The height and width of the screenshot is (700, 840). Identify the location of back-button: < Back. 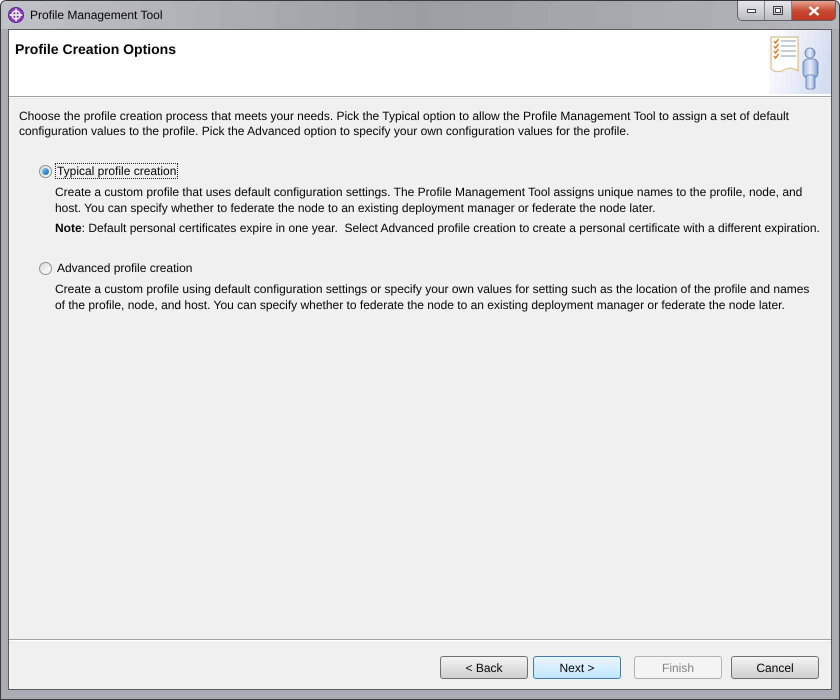
(484, 667).